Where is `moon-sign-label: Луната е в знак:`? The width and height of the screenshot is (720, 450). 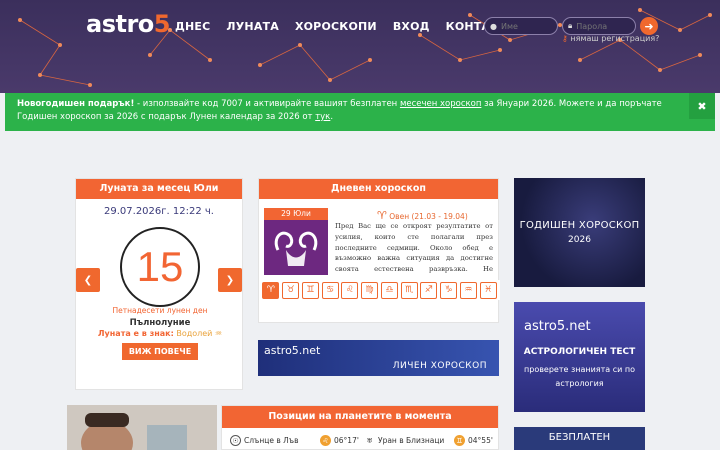 moon-sign-label: Луната е в знак: is located at coordinates (135, 333).